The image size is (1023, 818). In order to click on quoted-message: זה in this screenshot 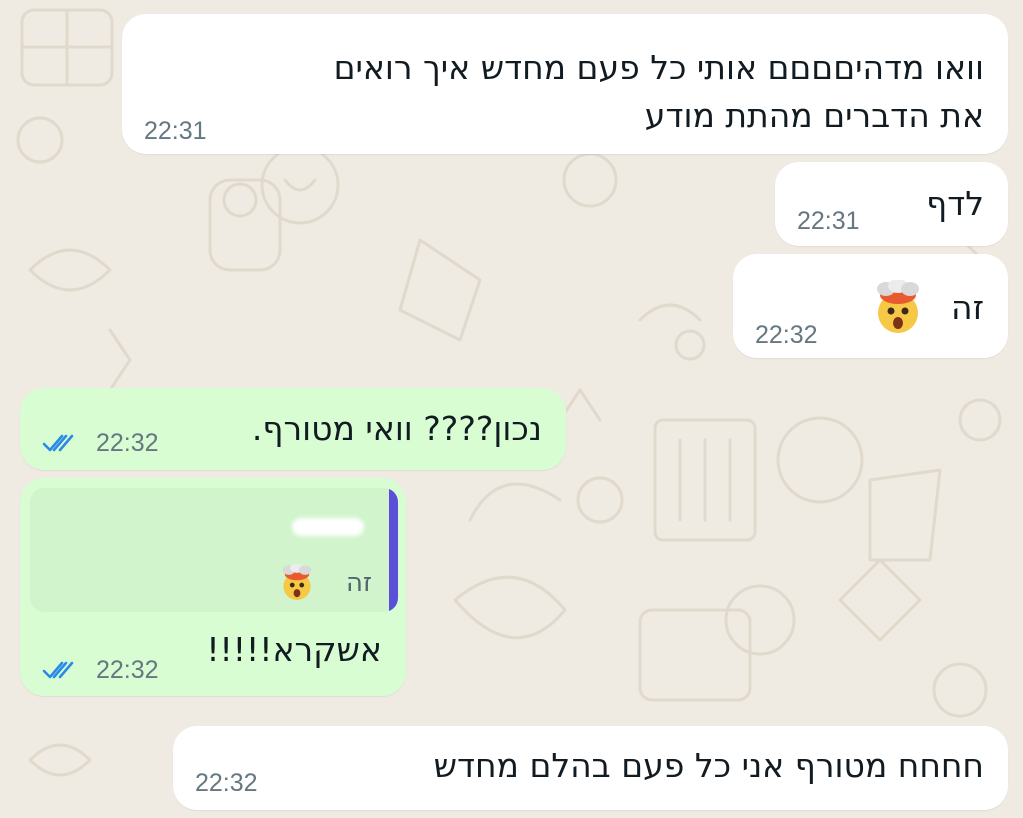, I will do `click(214, 550)`.